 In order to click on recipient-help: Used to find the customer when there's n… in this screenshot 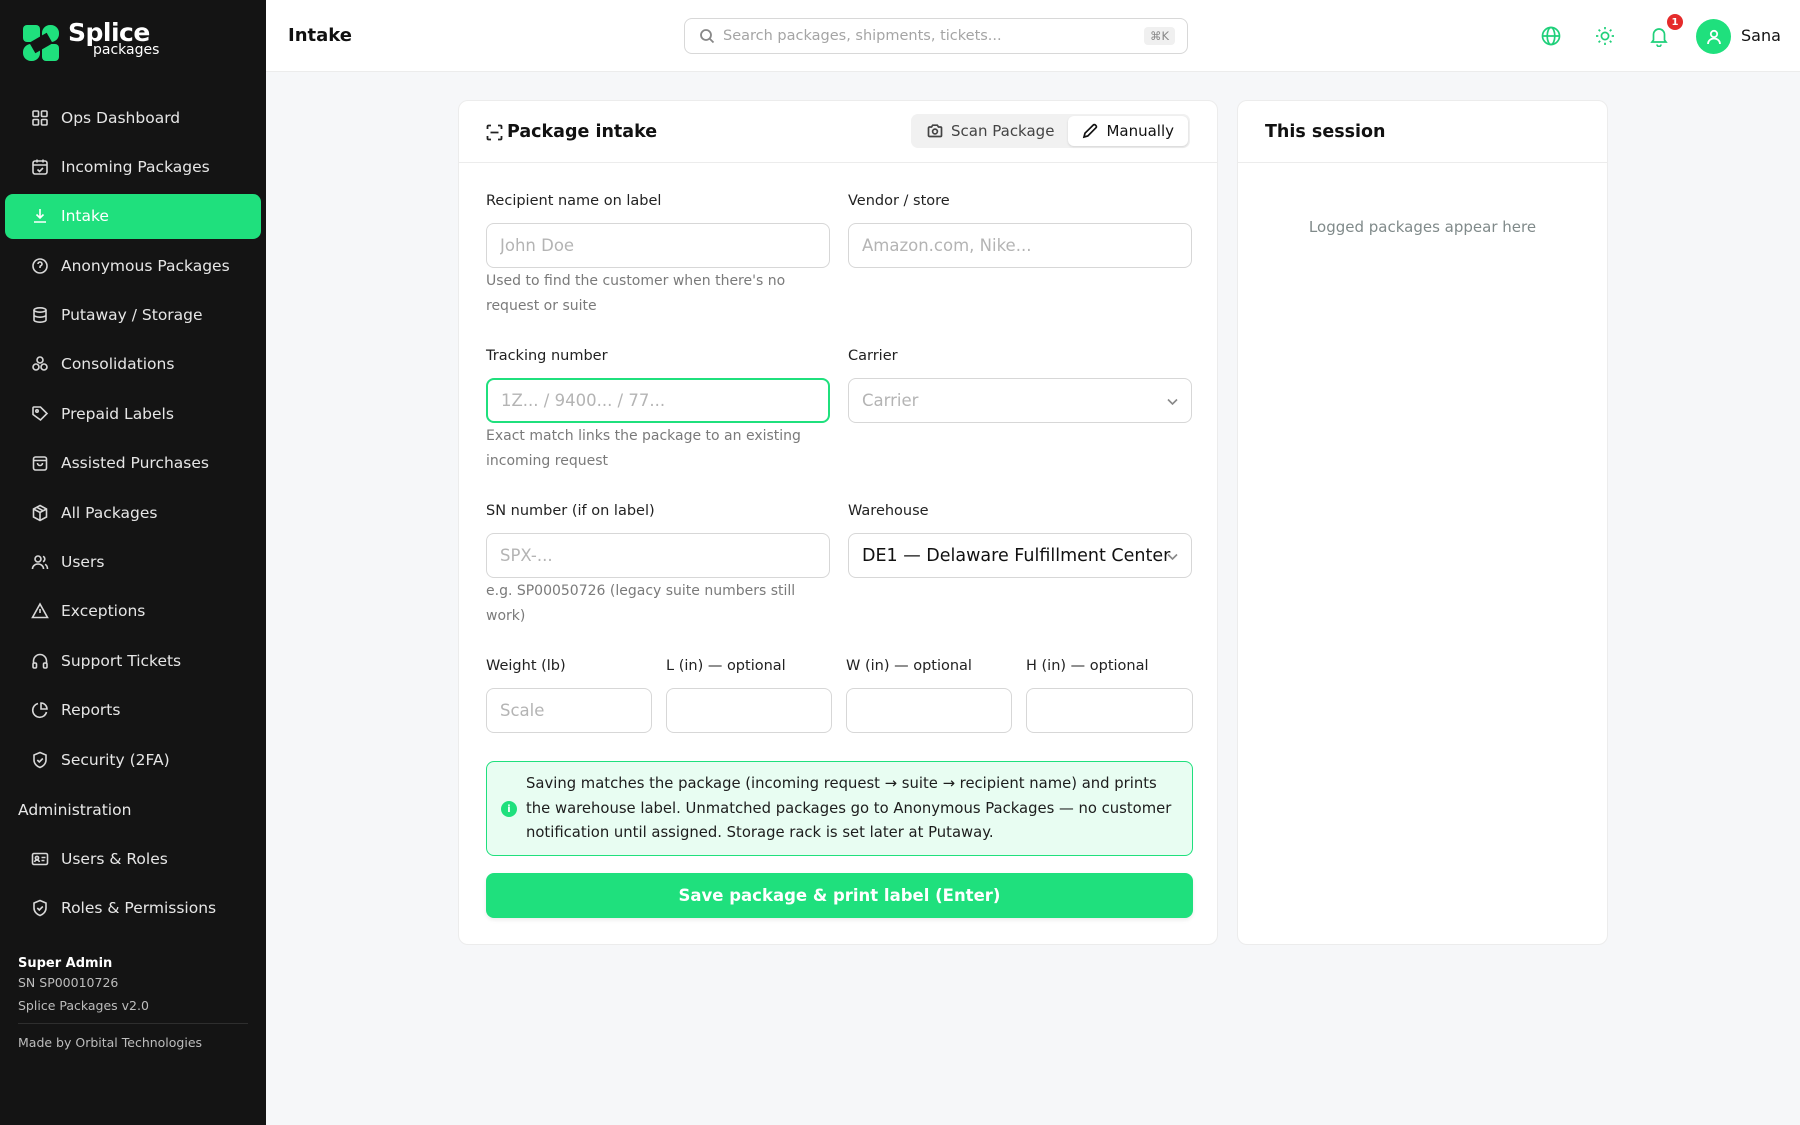, I will do `click(636, 293)`.